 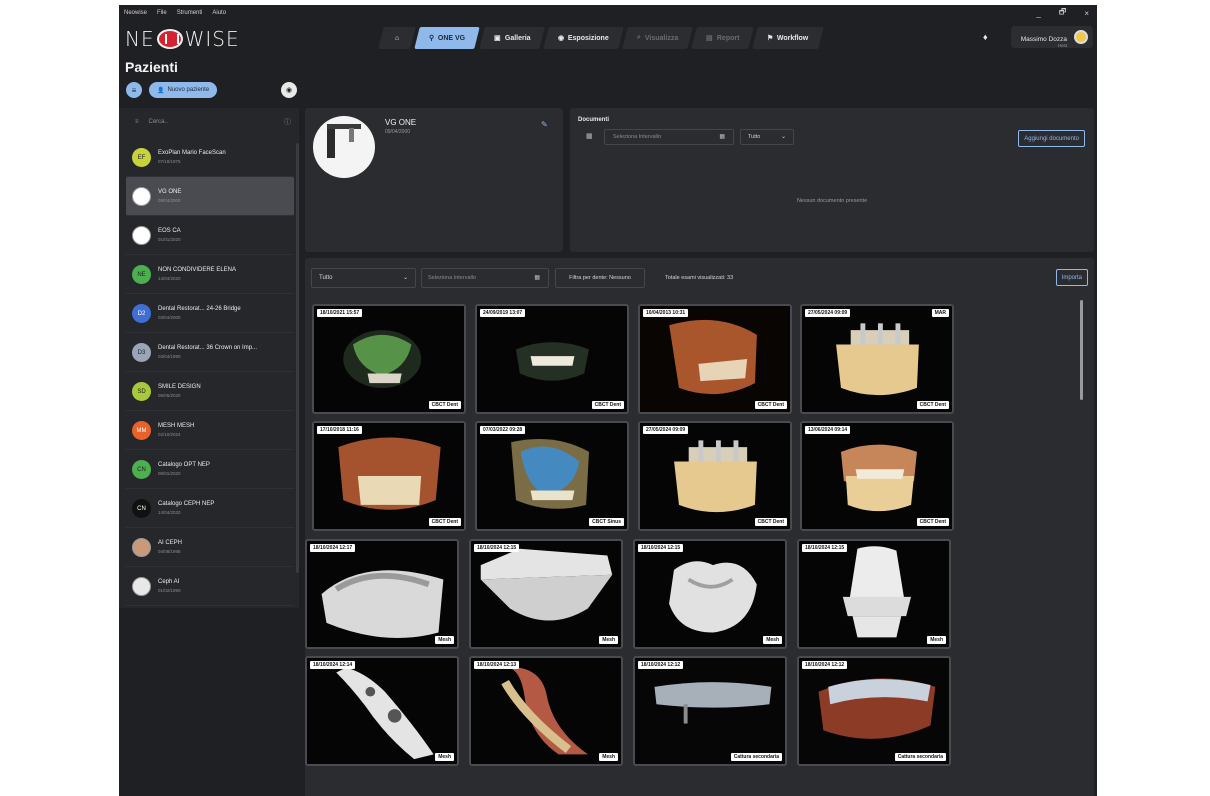 What do you see at coordinates (176, 426) in the screenshot?
I see `patient-list-name: MESH MESH` at bounding box center [176, 426].